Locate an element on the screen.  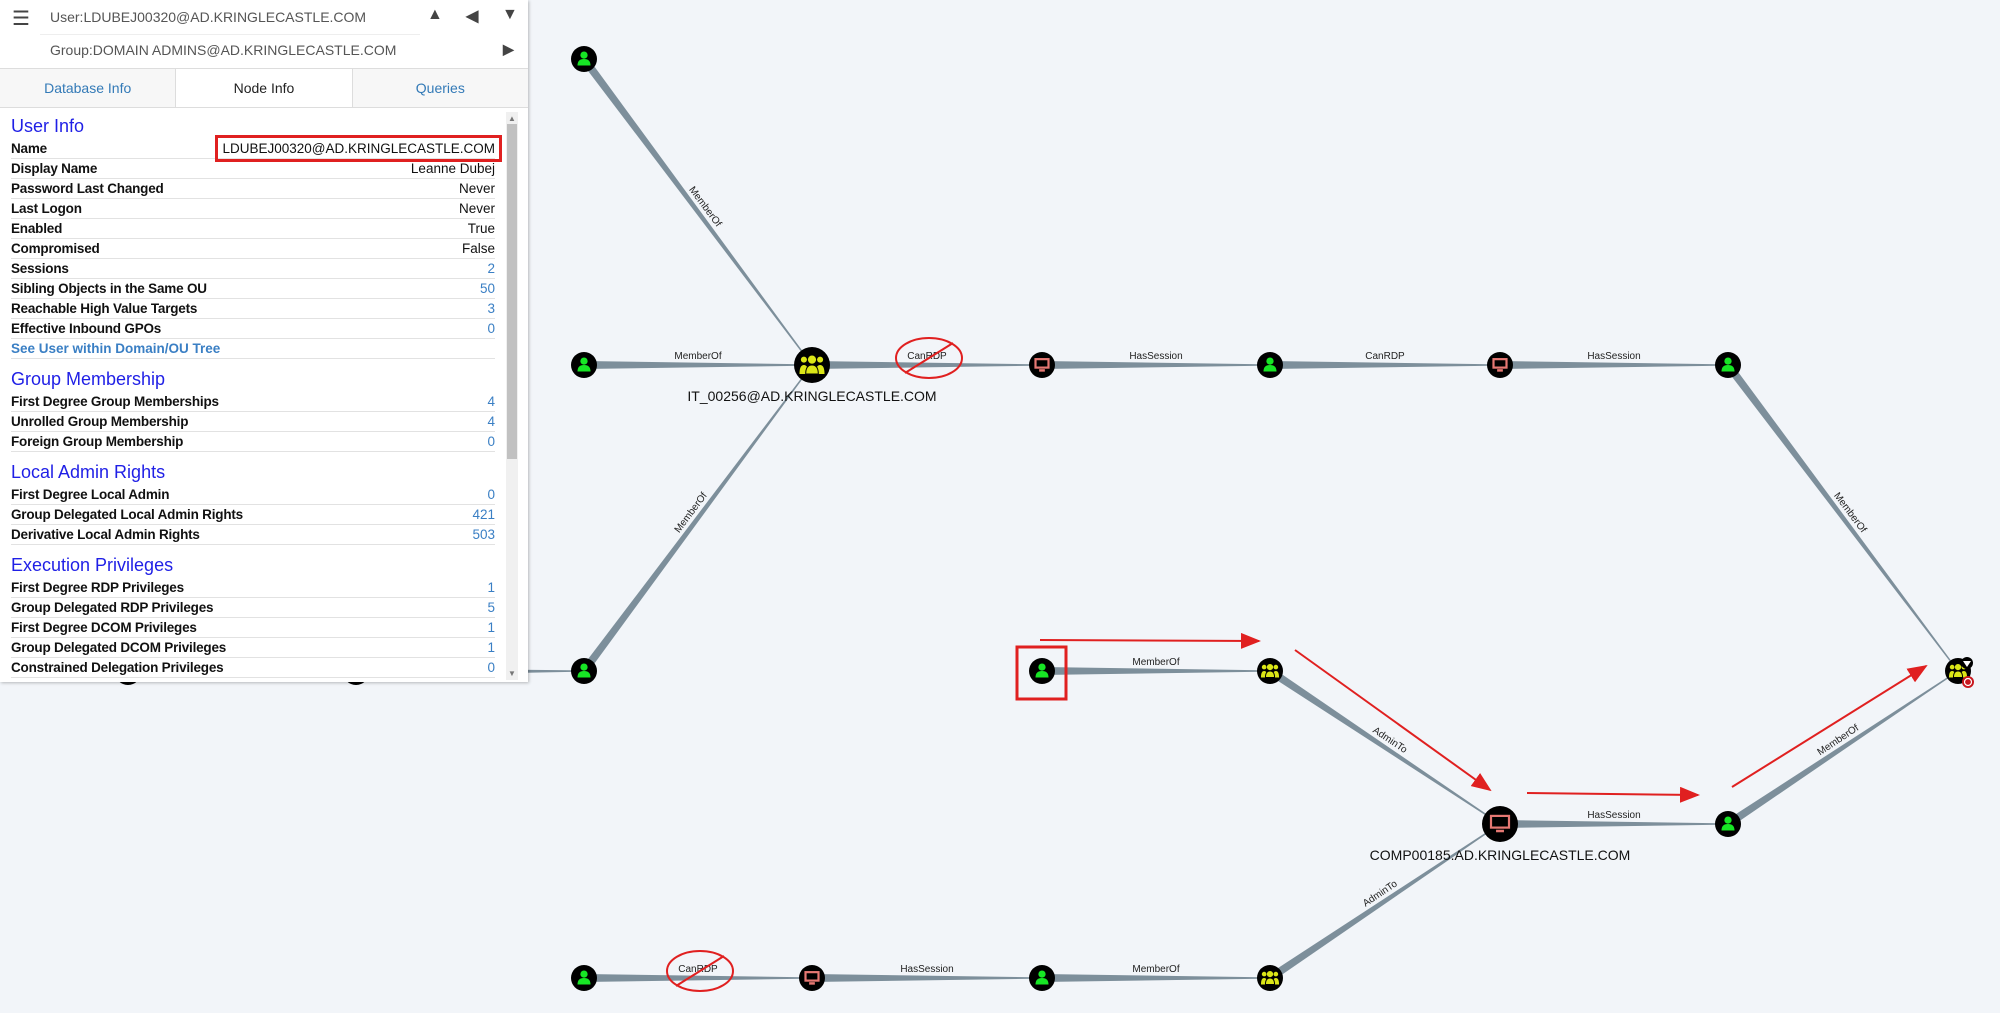
node-label: IT_00256@AD.KRINGLECASTLE.COM is located at coordinates (811, 396).